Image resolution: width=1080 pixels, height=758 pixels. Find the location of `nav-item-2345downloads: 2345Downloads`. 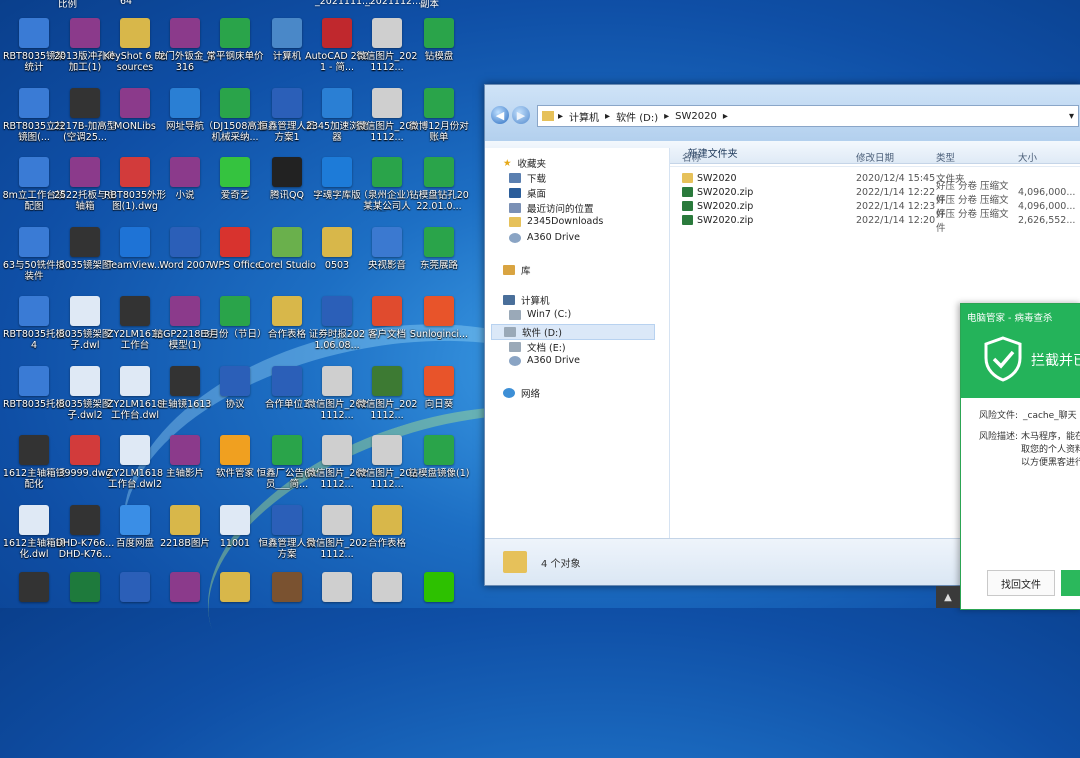

nav-item-2345downloads: 2345Downloads is located at coordinates (556, 221).